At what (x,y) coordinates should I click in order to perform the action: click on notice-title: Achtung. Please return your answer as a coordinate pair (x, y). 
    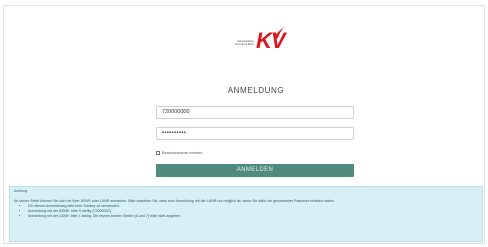
    Looking at the image, I should click on (21, 191).